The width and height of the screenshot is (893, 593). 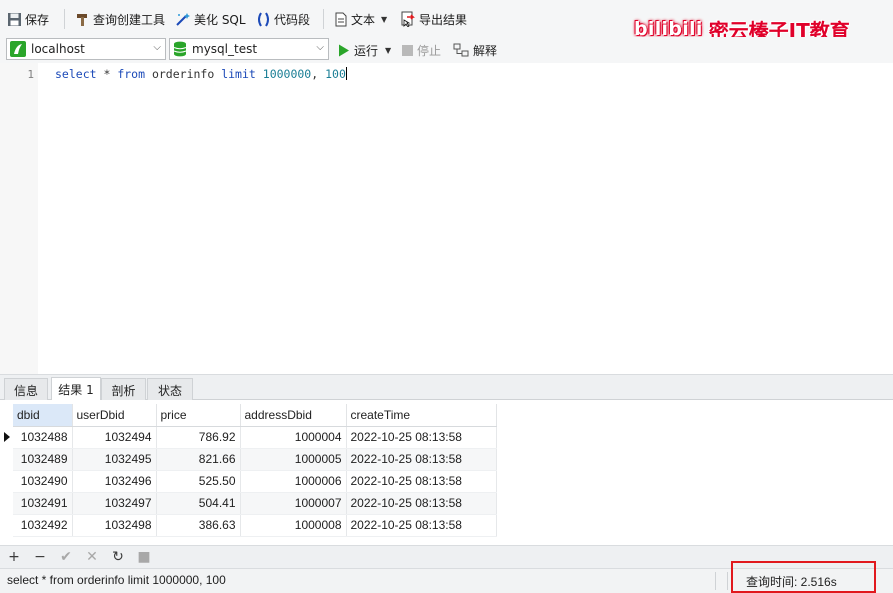 What do you see at coordinates (40, 557) in the screenshot?
I see `delete-record-icon: −` at bounding box center [40, 557].